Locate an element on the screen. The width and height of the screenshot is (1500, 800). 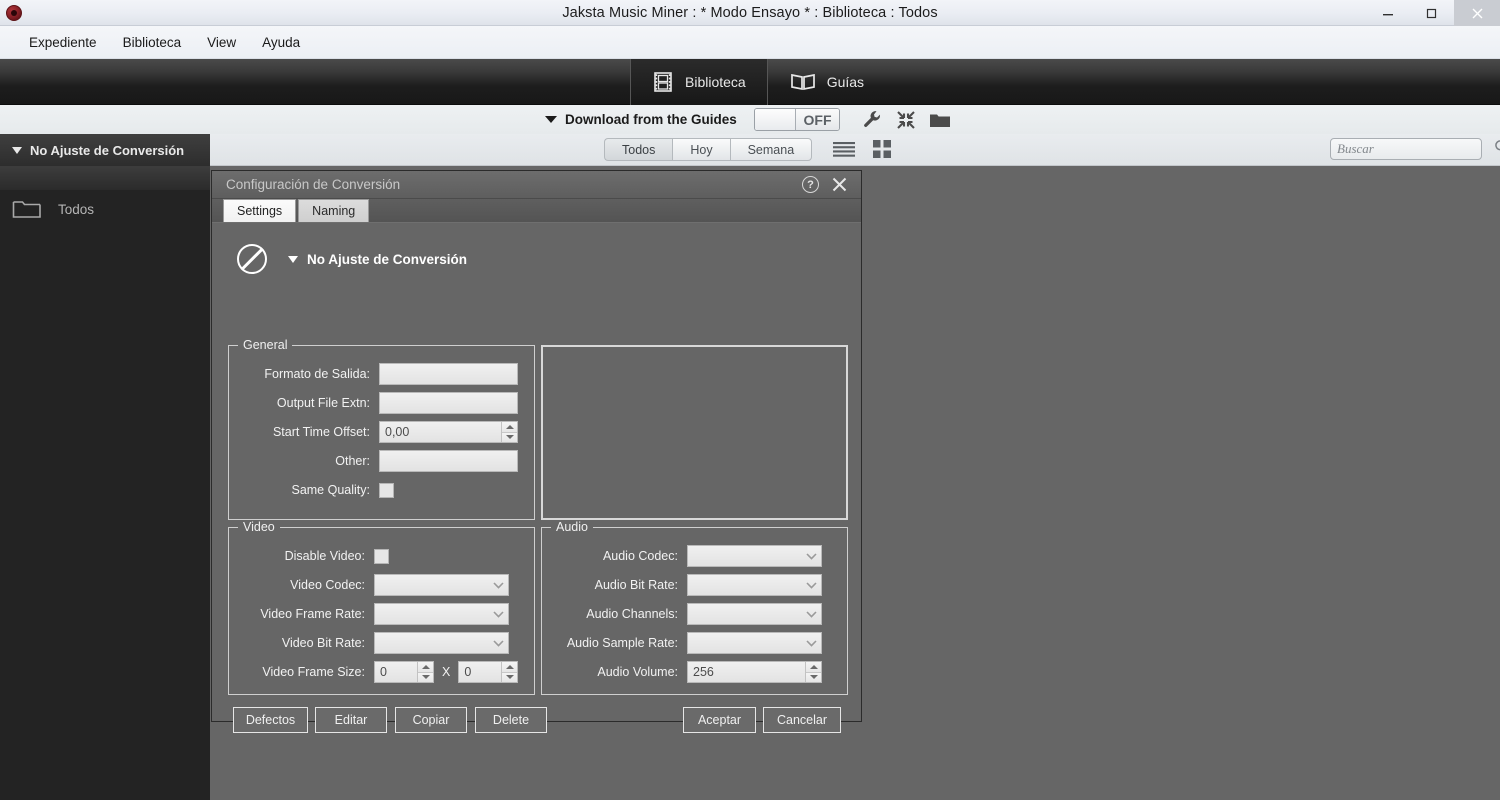
edit-button: Editar is located at coordinates (351, 720).